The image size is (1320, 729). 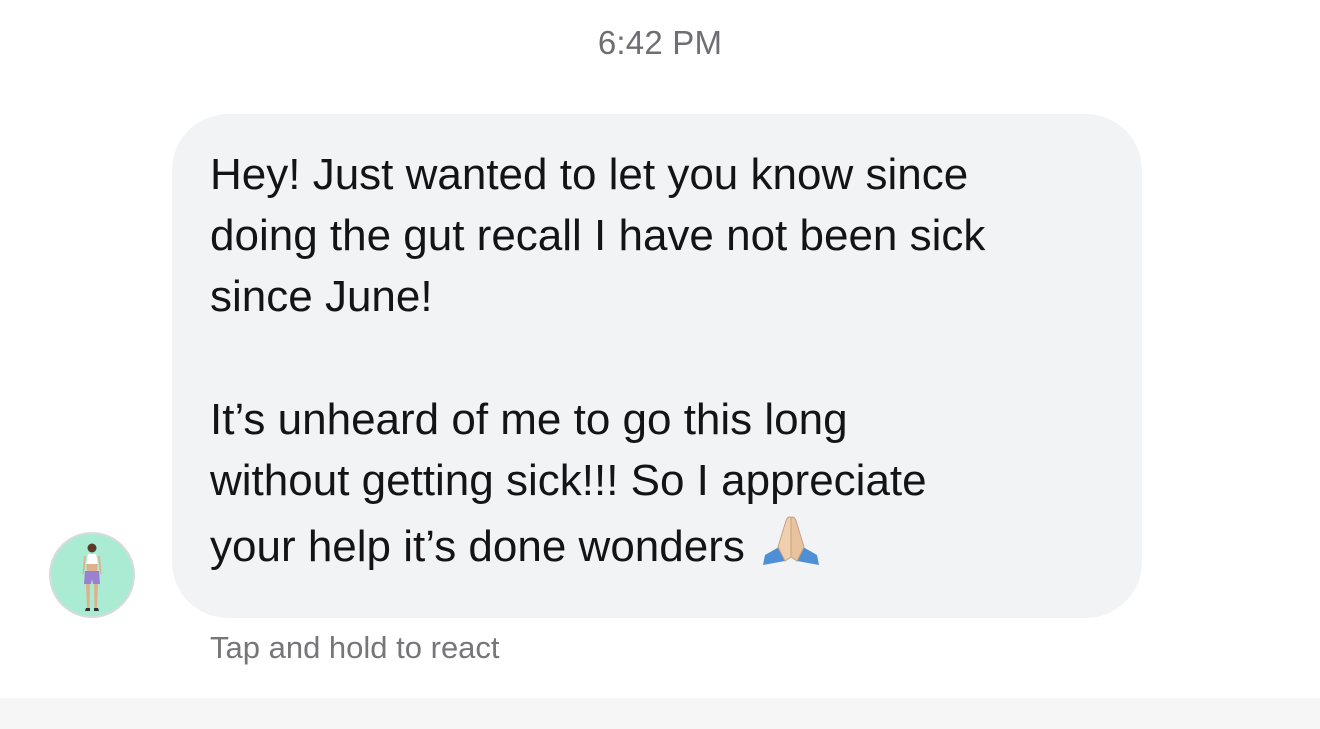 I want to click on reaction-hint: Tap and hold to react, so click(x=355, y=647).